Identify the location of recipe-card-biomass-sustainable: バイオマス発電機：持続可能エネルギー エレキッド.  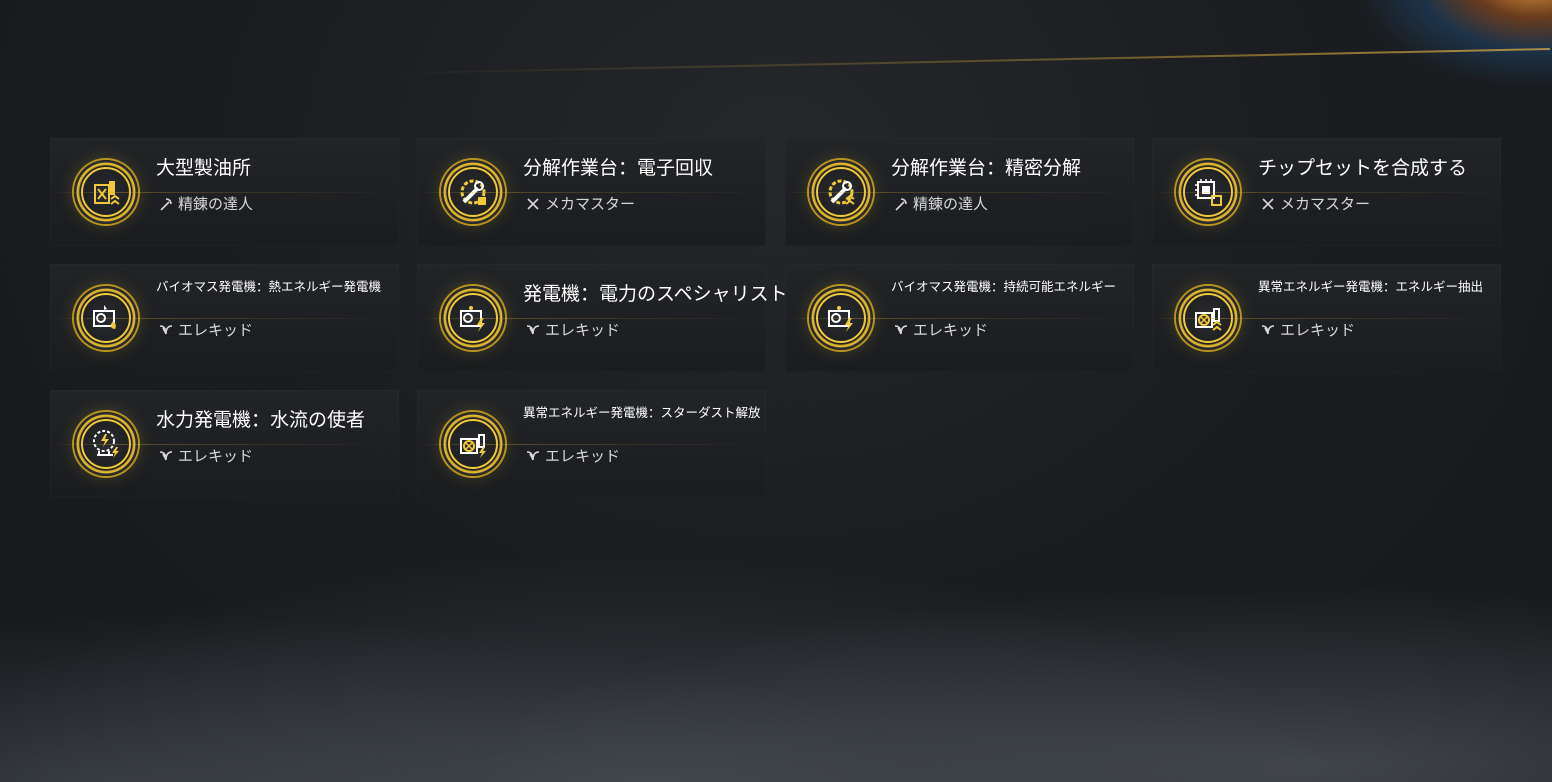
(959, 318).